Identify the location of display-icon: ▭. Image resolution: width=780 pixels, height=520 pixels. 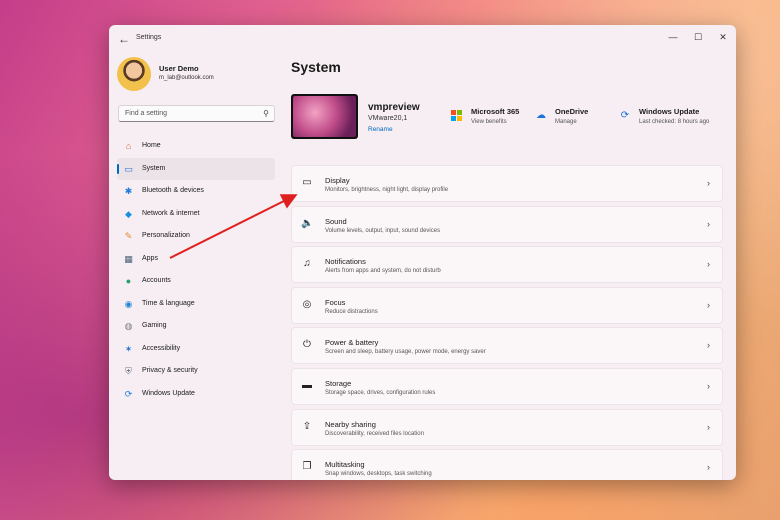
(307, 182).